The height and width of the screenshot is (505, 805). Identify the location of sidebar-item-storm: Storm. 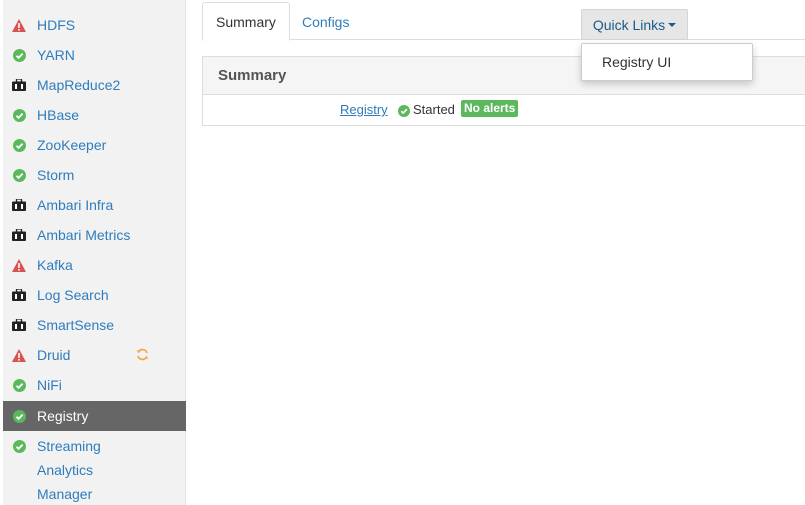
(94, 175).